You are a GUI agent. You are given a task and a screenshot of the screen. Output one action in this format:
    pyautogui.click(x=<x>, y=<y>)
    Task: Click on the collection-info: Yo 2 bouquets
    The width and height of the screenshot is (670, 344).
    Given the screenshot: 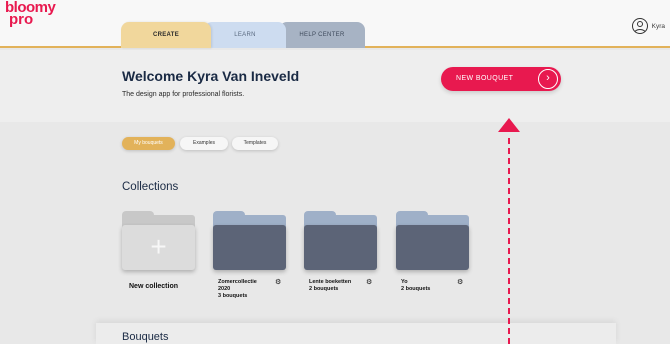 What is the action you would take?
    pyautogui.click(x=427, y=286)
    